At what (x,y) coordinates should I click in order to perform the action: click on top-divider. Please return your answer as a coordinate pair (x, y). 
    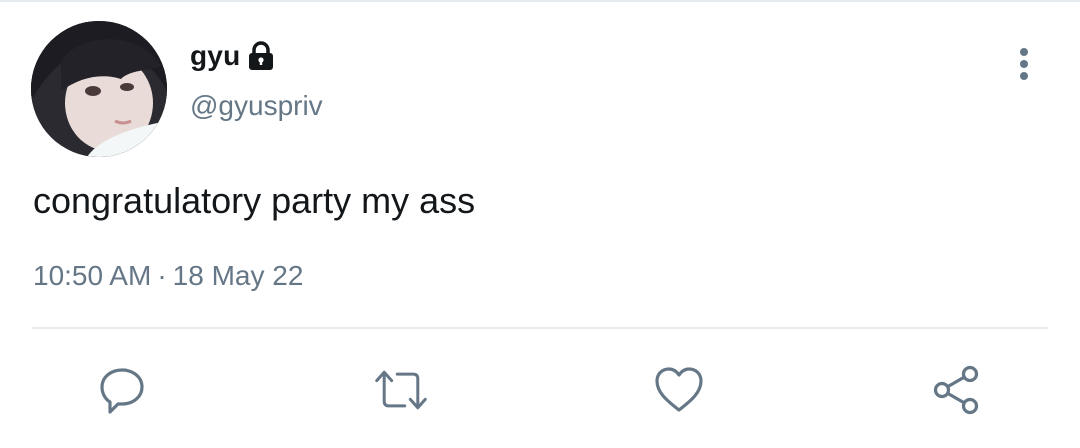
    Looking at the image, I should click on (540, 1).